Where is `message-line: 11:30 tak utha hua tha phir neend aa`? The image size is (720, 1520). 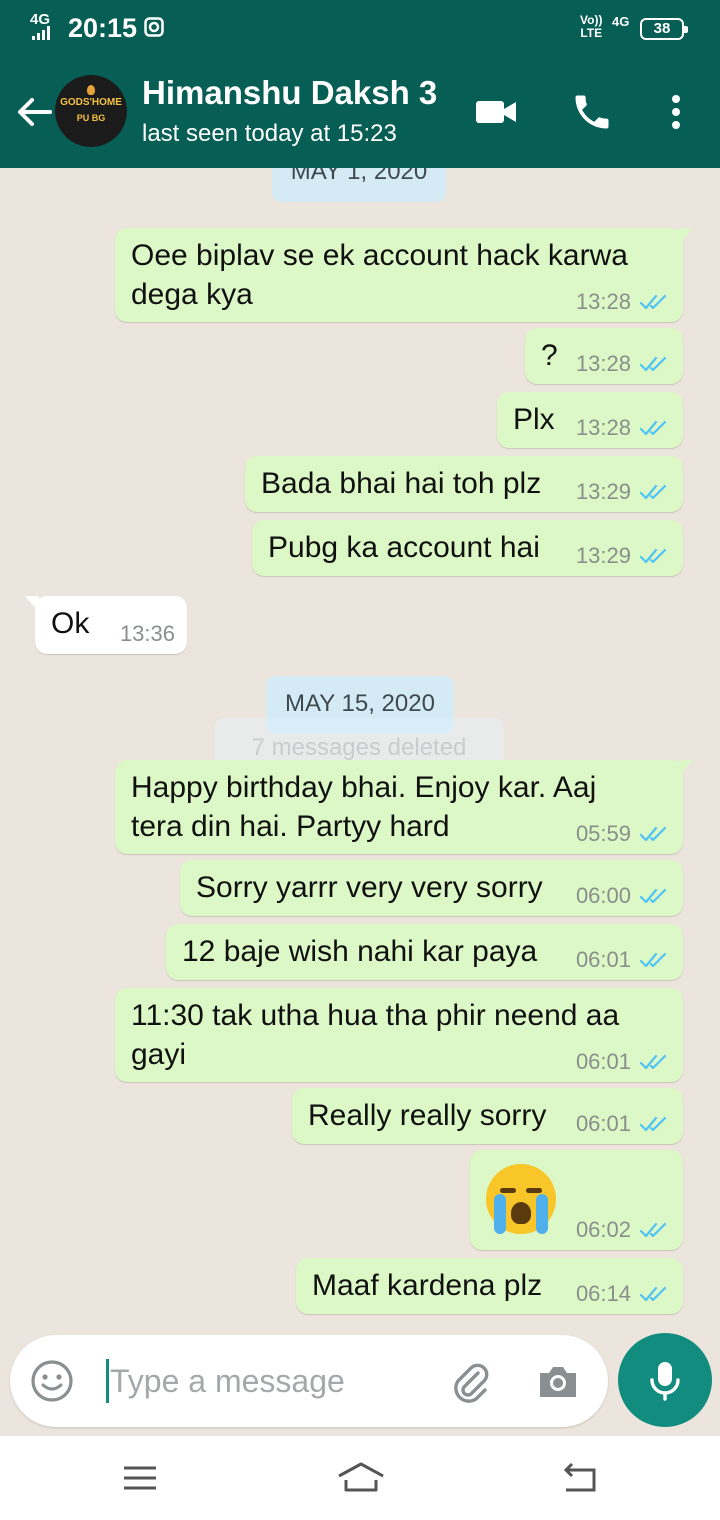
message-line: 11:30 tak utha hua tha phir neend aa is located at coordinates (375, 1015).